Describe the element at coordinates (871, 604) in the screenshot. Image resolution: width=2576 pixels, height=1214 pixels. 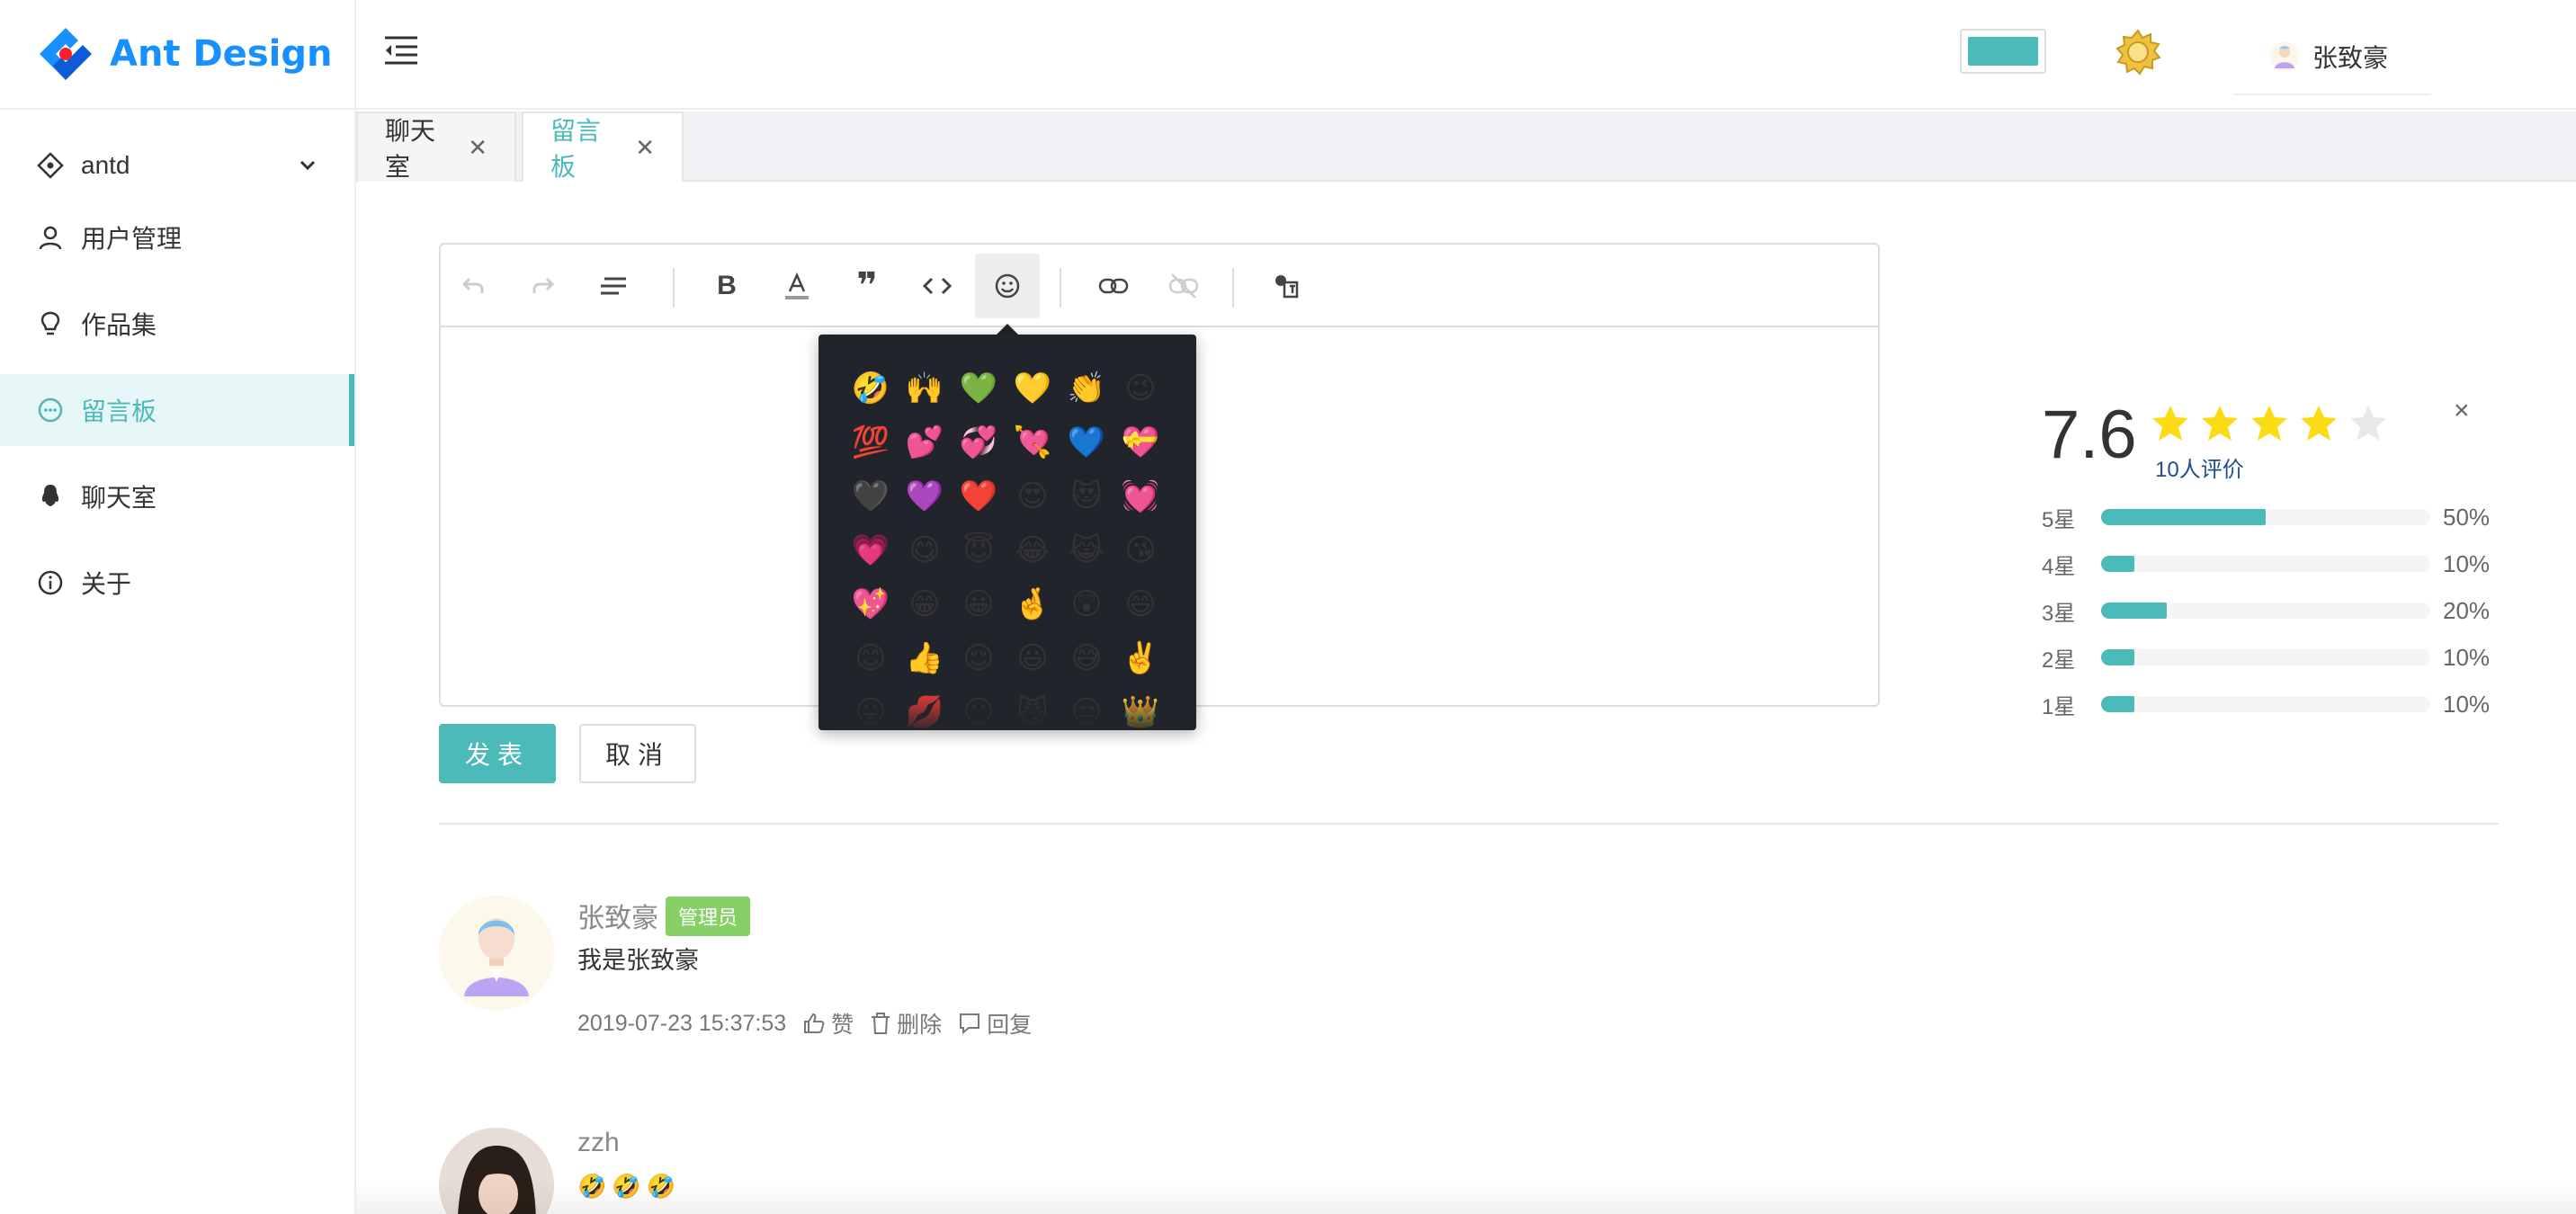
I see `emoji-item: 💖` at that location.